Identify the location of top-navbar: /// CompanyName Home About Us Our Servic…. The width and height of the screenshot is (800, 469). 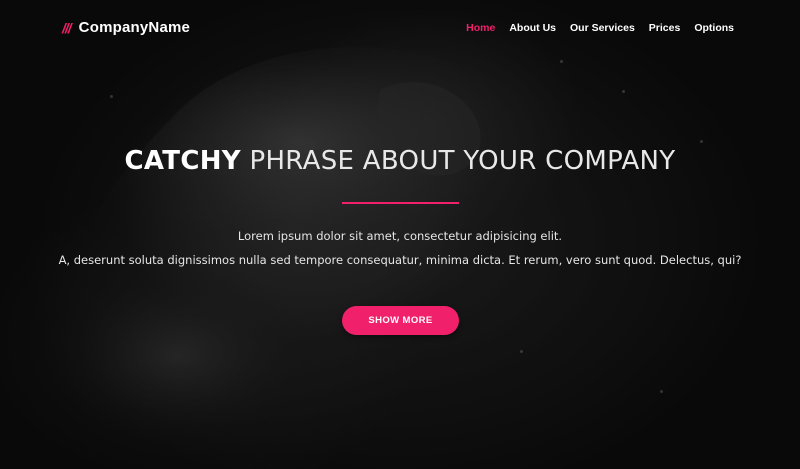
(400, 30).